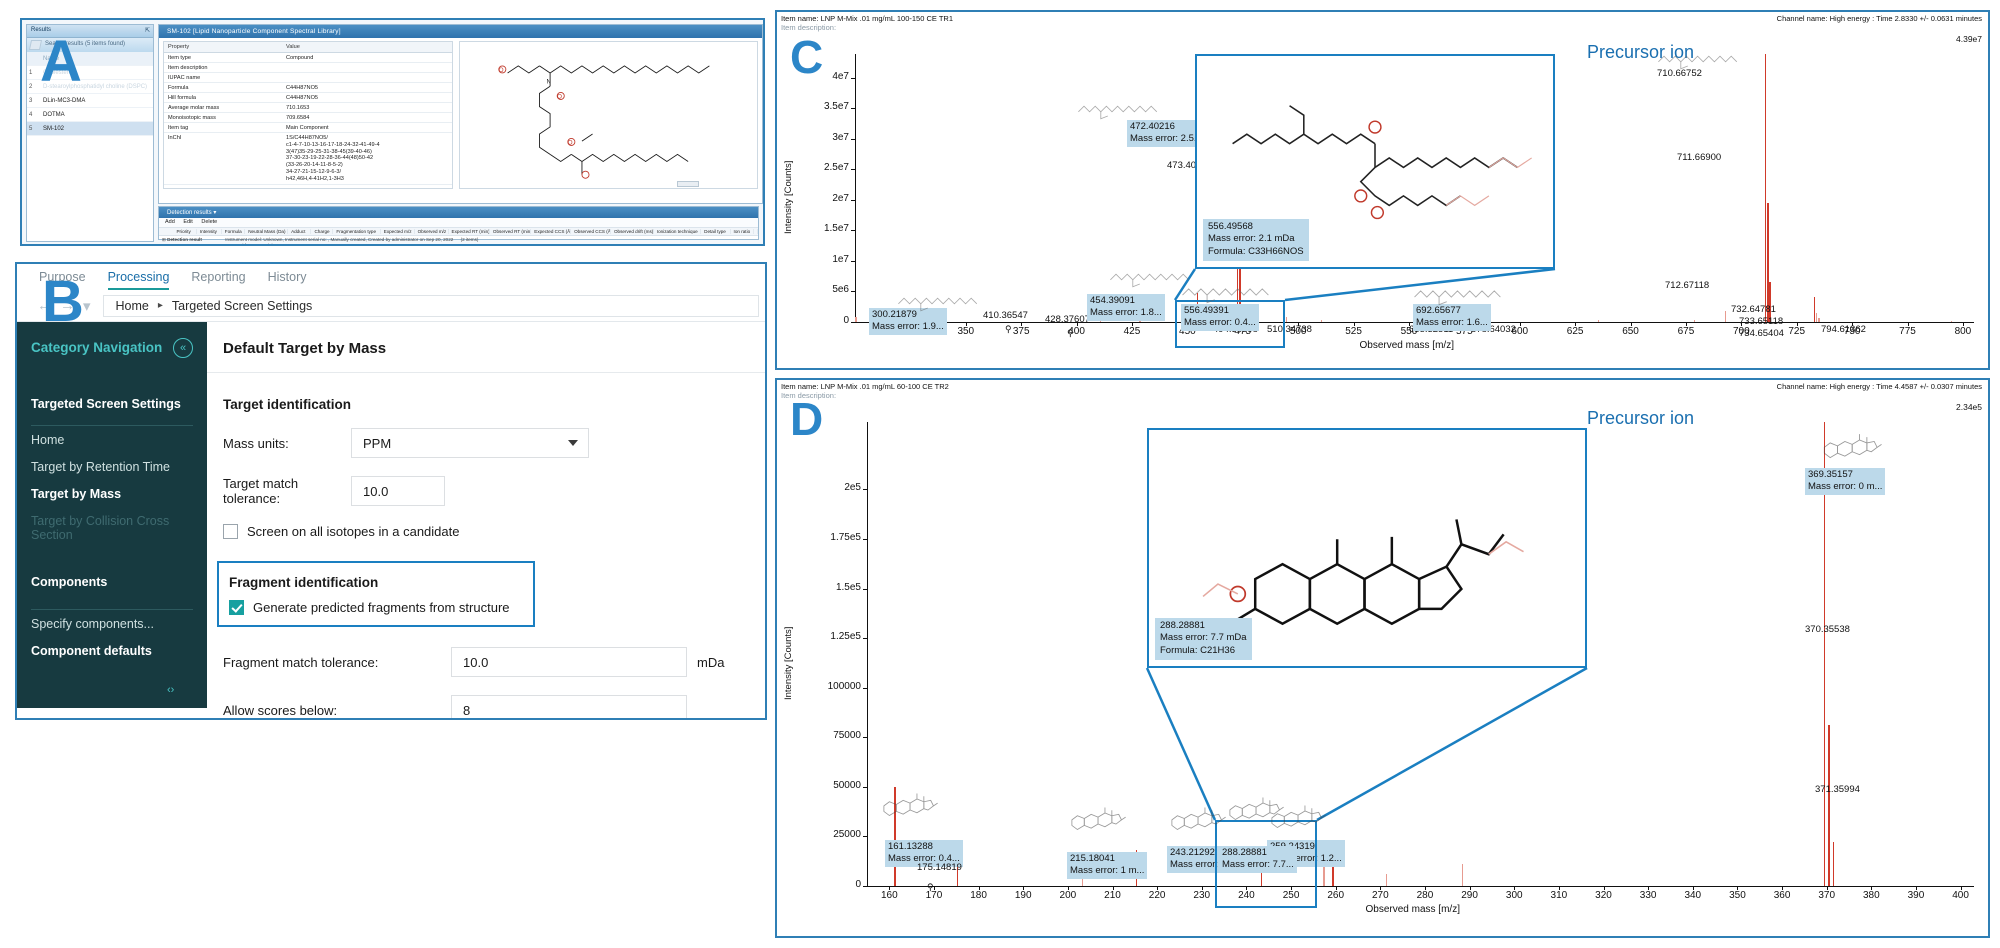 The height and width of the screenshot is (948, 2000). I want to click on col-detail-type: Detail type, so click(716, 231).